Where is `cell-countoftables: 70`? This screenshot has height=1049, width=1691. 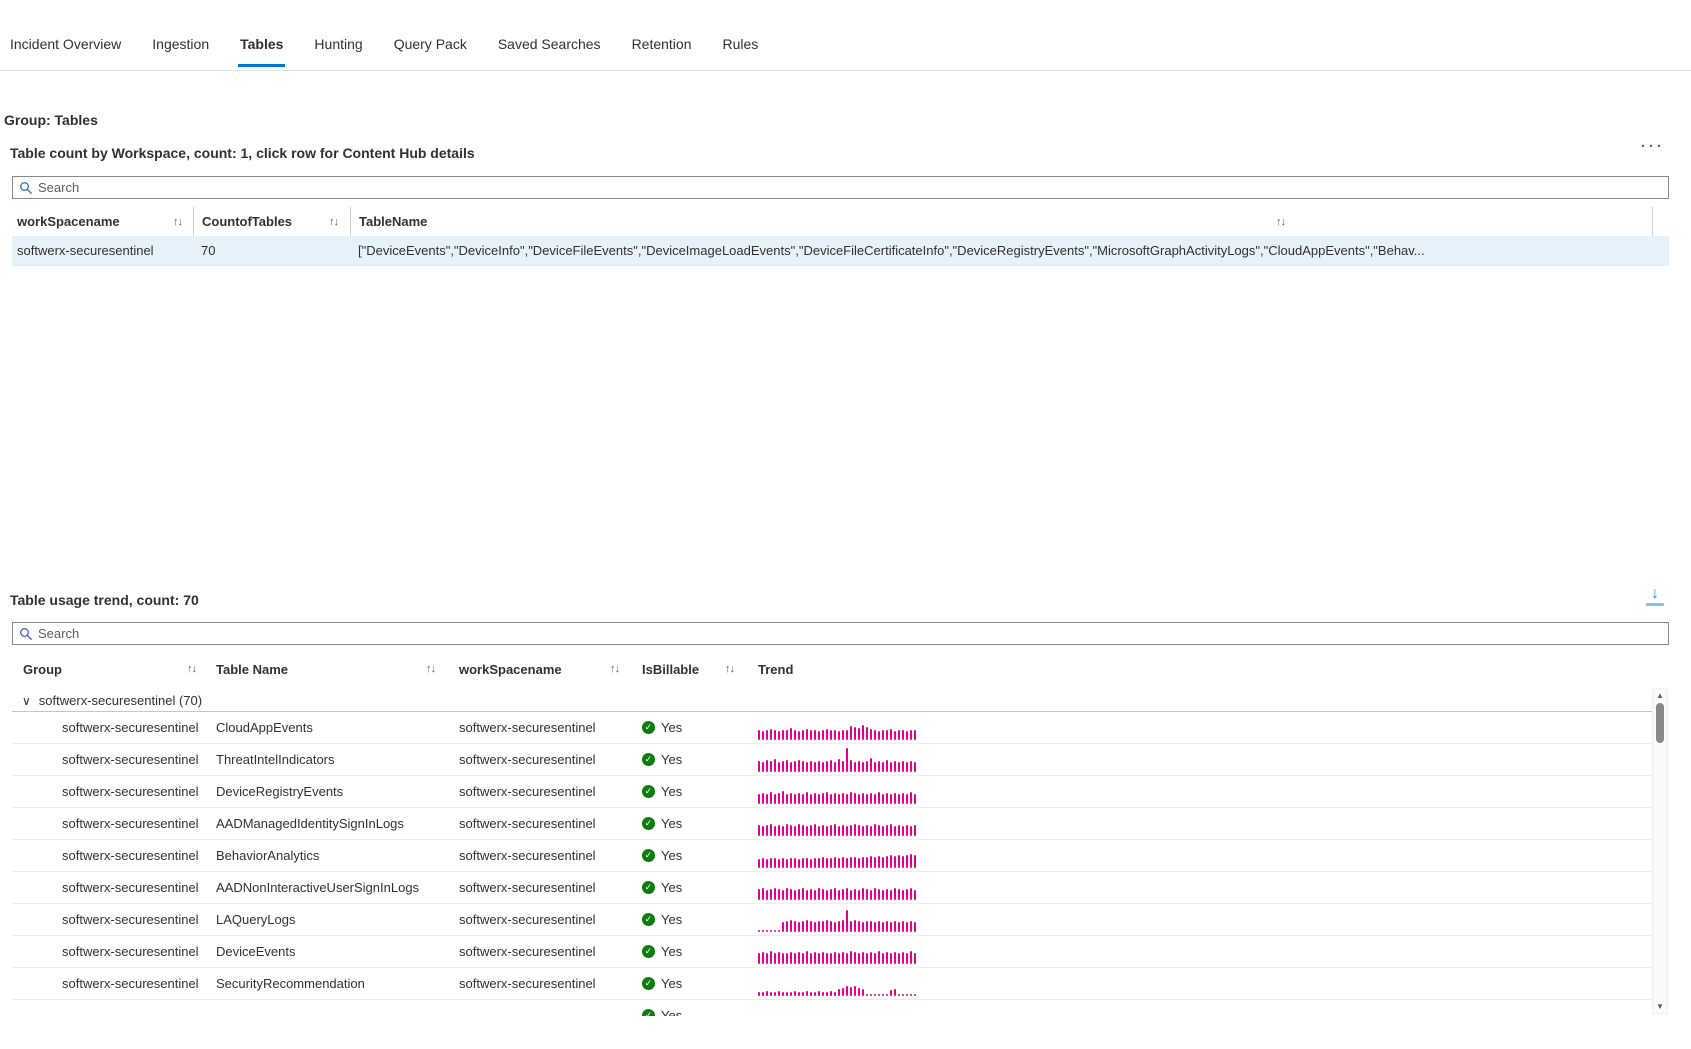 cell-countoftables: 70 is located at coordinates (208, 250).